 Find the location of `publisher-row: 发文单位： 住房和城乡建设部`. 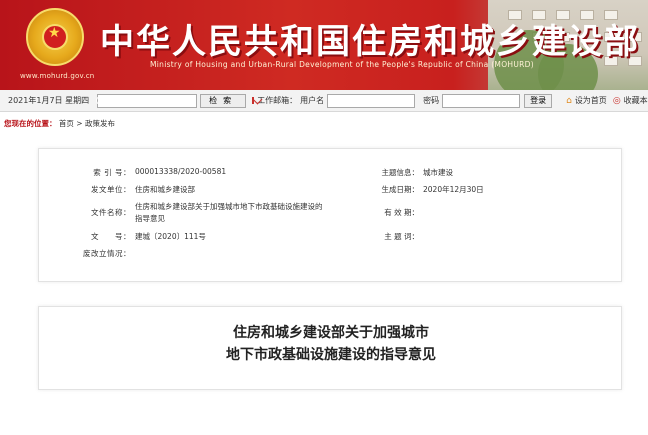

publisher-row: 发文单位： 住房和城乡建设部 is located at coordinates (143, 189).